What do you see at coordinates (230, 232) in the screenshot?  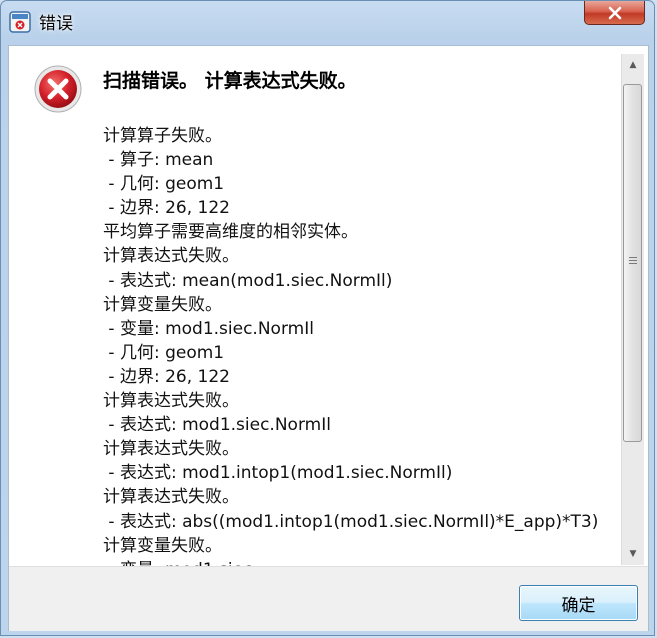 I see `detail-line: 平均算子需要高维度的相邻实体。` at bounding box center [230, 232].